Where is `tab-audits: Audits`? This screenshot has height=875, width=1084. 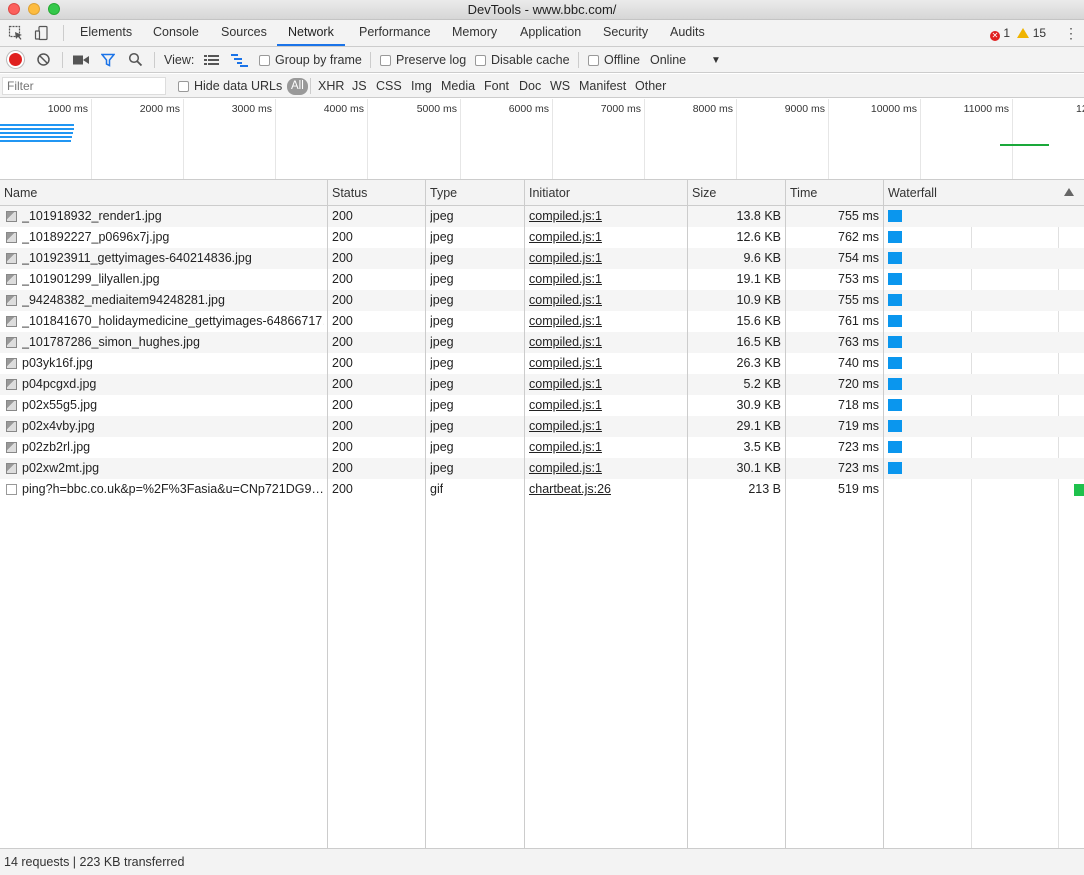 tab-audits: Audits is located at coordinates (687, 33).